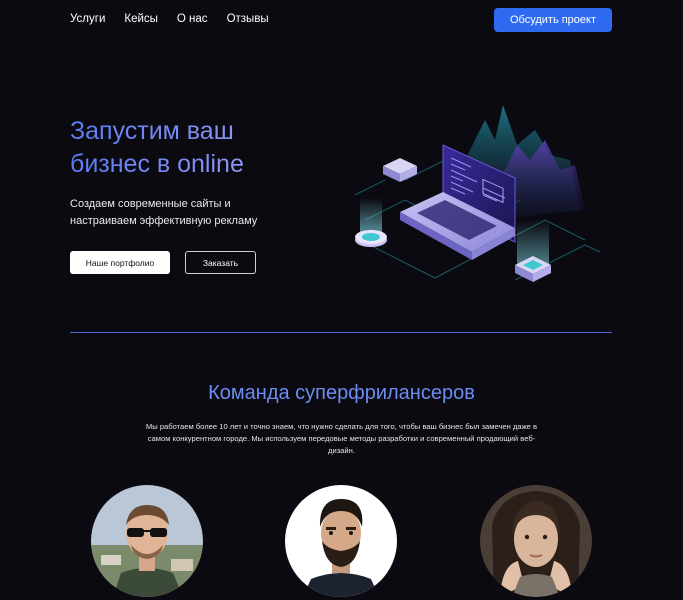 The height and width of the screenshot is (600, 683). What do you see at coordinates (169, 19) in the screenshot?
I see `nav-links: Услуги Кейсы О нас Отзывы` at bounding box center [169, 19].